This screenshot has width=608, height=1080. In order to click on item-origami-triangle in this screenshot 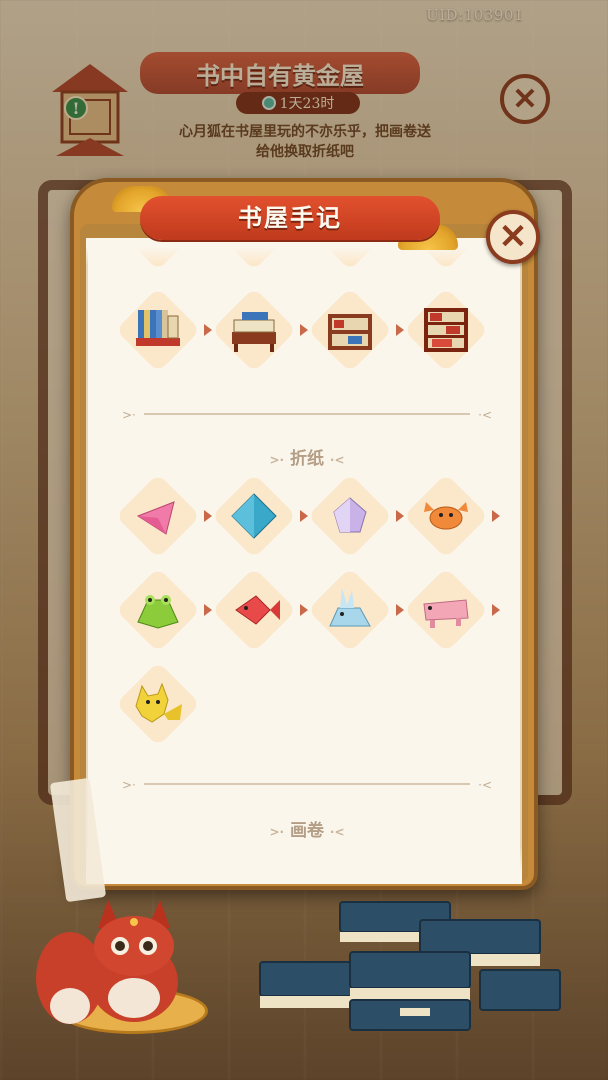, I will do `click(158, 516)`.